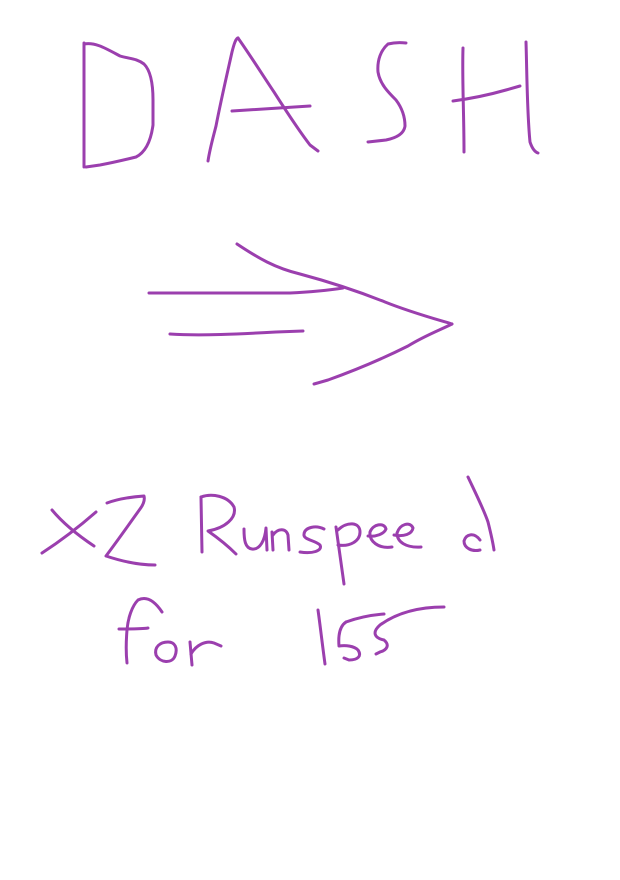 This screenshot has height=880, width=620. What do you see at coordinates (69, 531) in the screenshot?
I see `glyph-x` at bounding box center [69, 531].